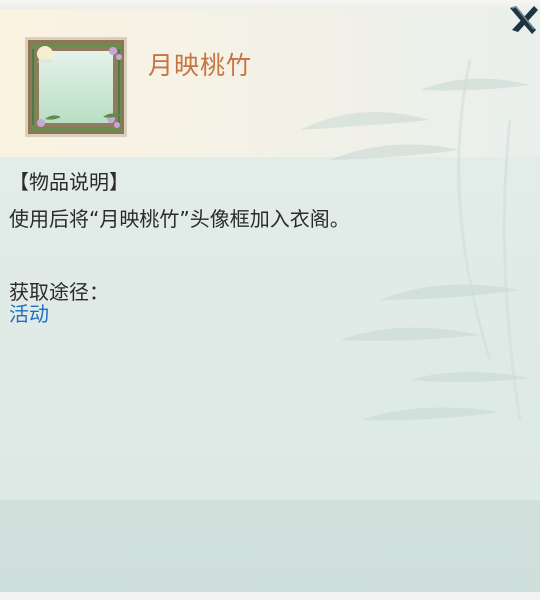  What do you see at coordinates (29, 312) in the screenshot?
I see `source-link: 活动` at bounding box center [29, 312].